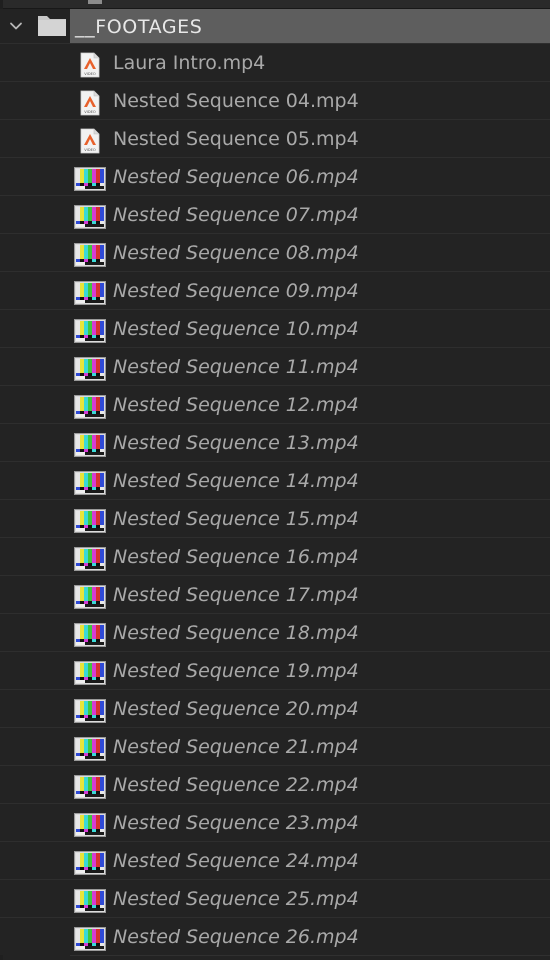 This screenshot has width=550, height=960. I want to click on bin-item-row: Nested Sequence 25.mp4, so click(275, 898).